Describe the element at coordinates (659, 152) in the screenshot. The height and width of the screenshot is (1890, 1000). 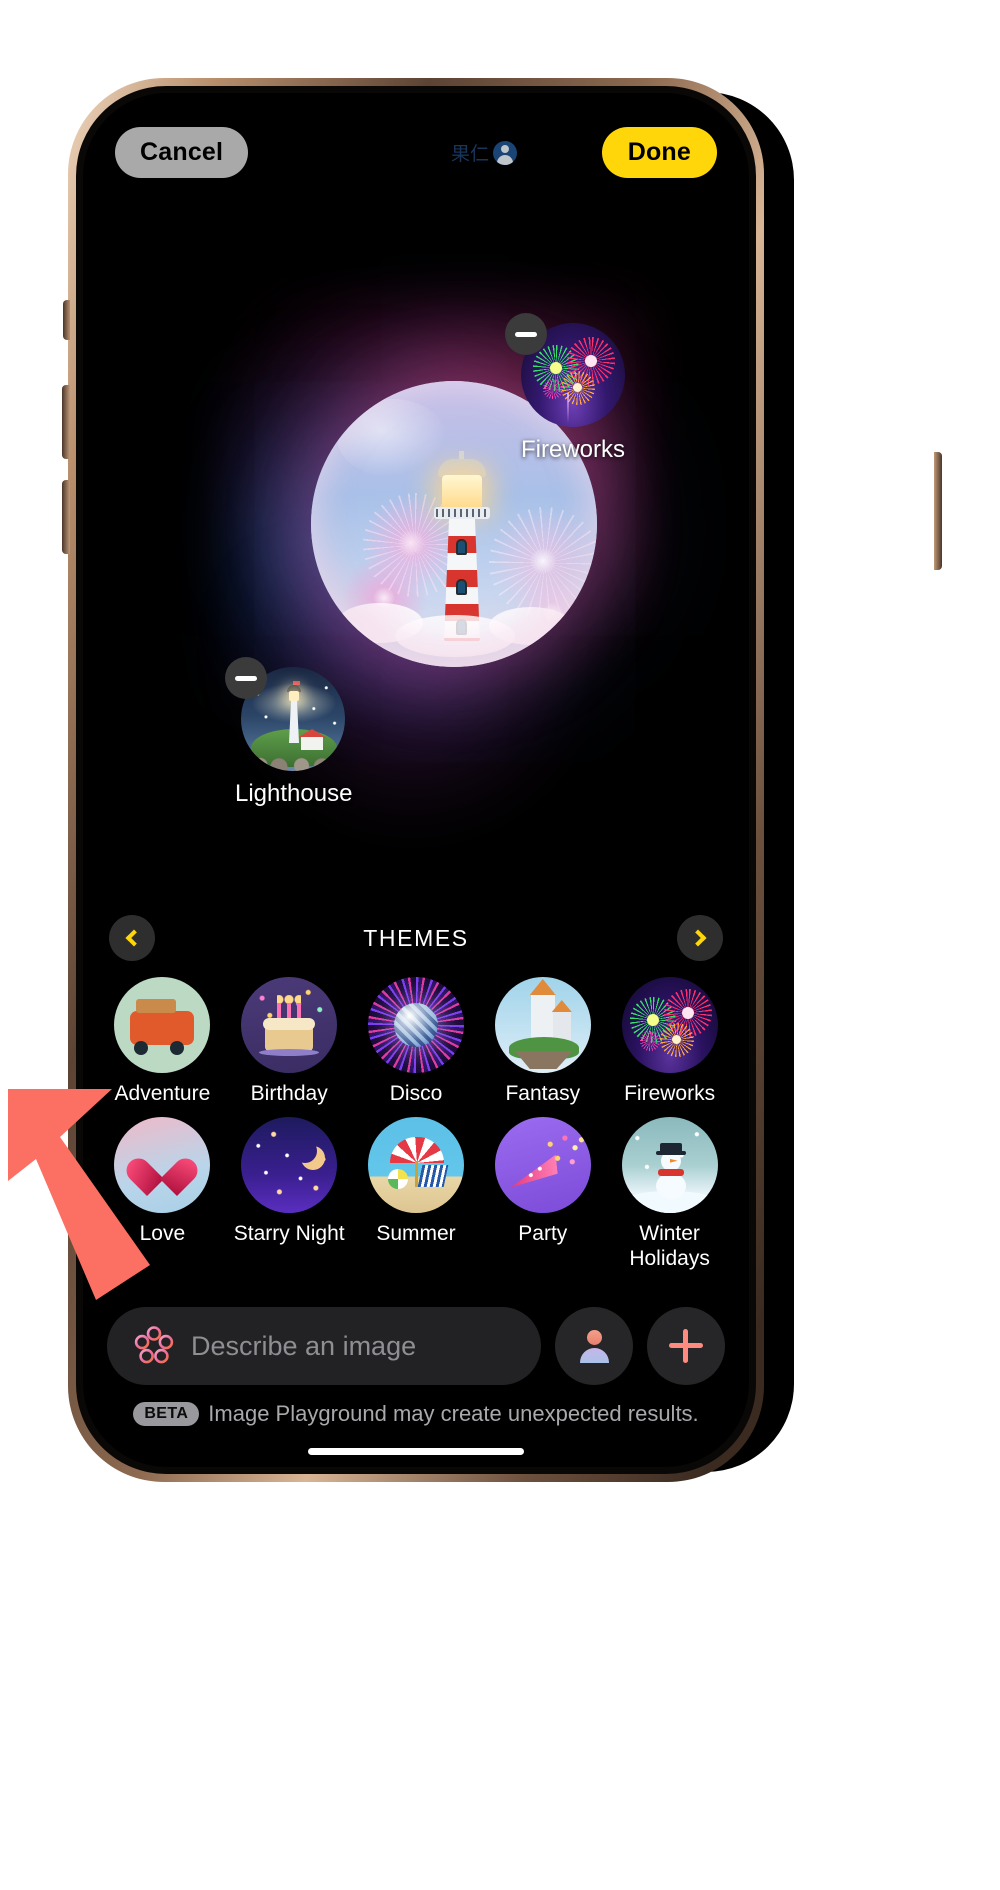
I see `done-button: Done` at that location.